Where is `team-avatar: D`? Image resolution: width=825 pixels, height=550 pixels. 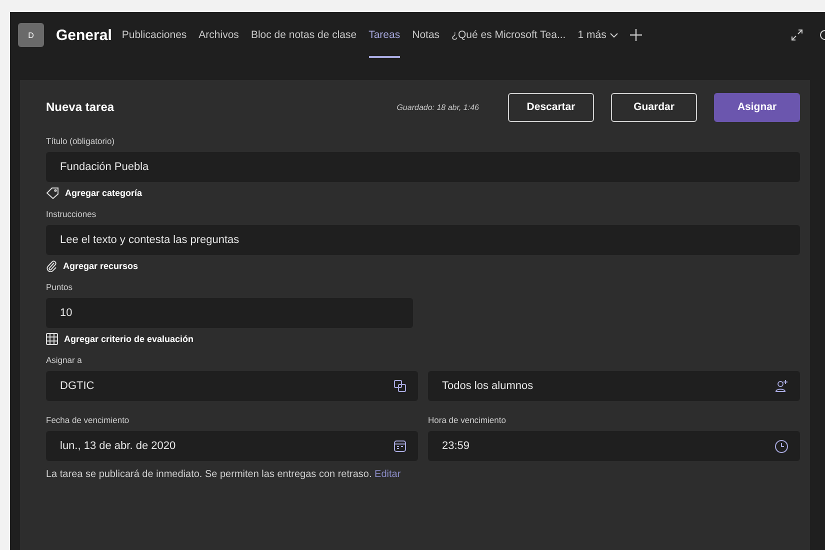 team-avatar: D is located at coordinates (31, 35).